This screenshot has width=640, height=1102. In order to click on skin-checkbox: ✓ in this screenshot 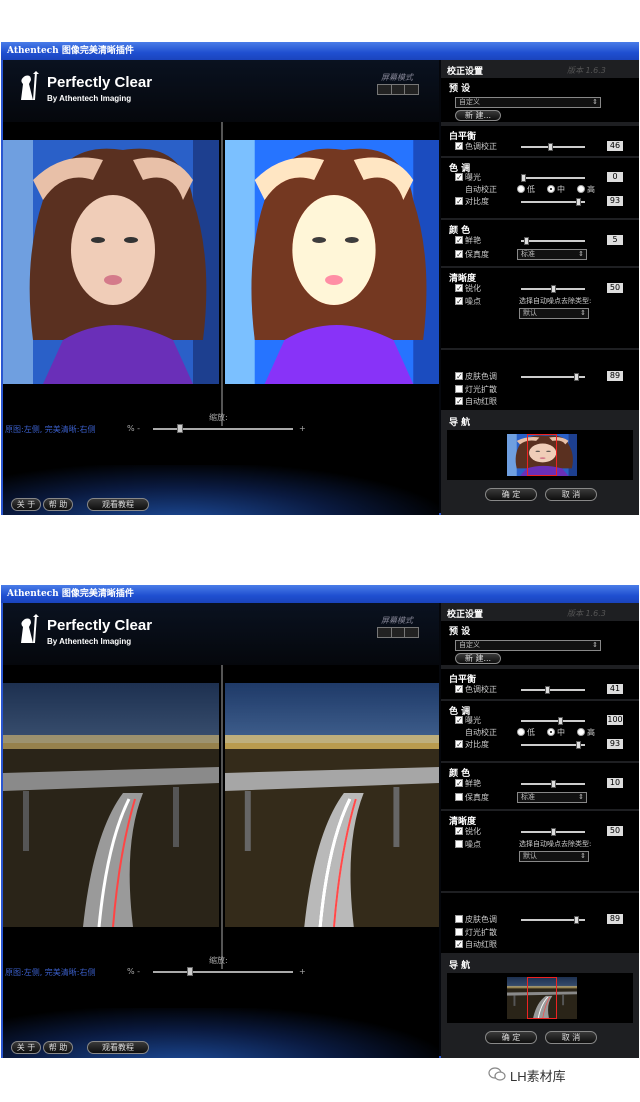, I will do `click(459, 376)`.